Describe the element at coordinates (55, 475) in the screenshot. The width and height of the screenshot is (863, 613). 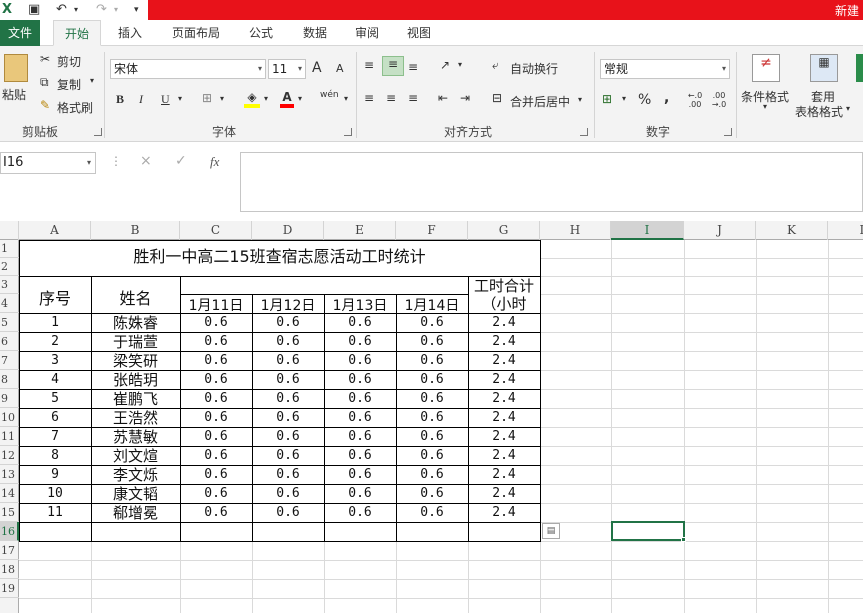
I see `cell-index: 9` at that location.